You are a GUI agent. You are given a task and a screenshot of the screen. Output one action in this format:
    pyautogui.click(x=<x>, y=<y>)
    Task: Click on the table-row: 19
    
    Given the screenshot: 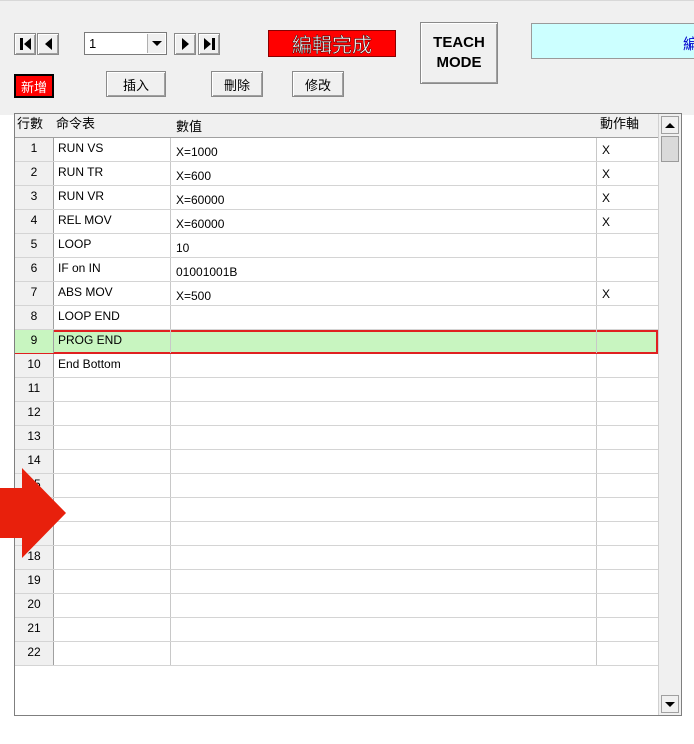 What is the action you would take?
    pyautogui.click(x=336, y=582)
    